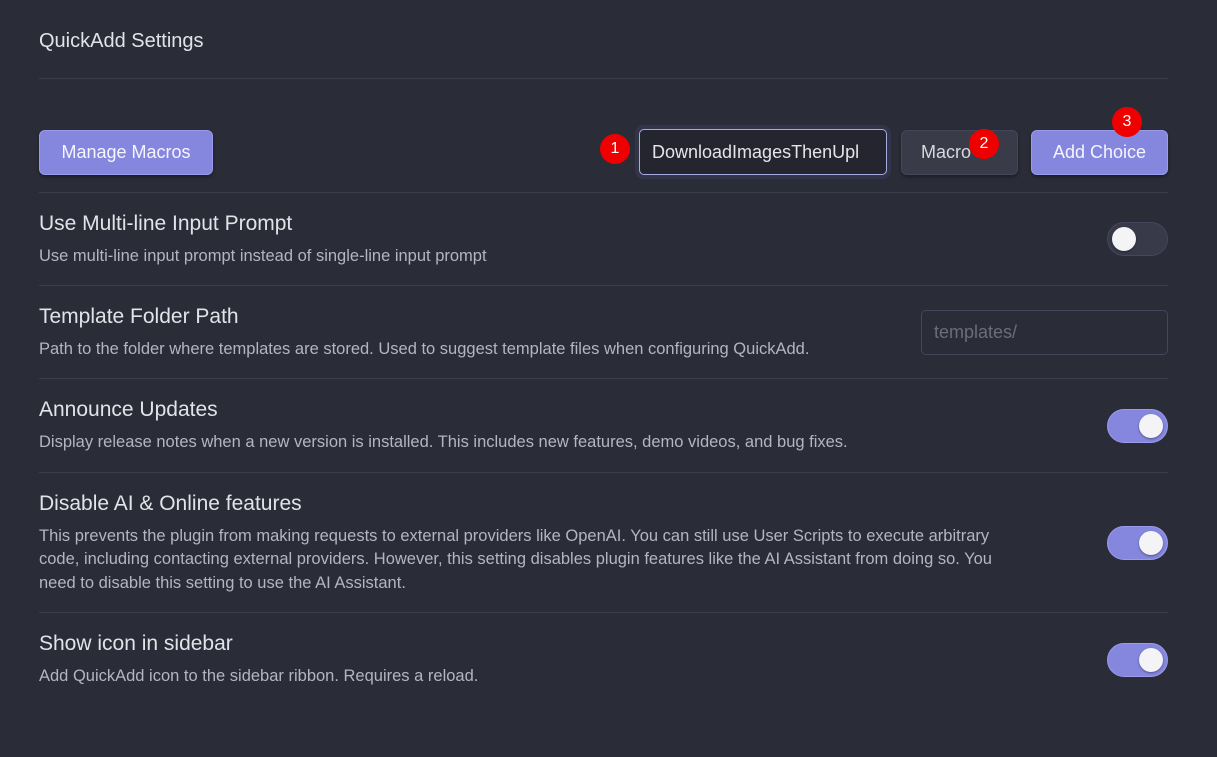 Image resolution: width=1217 pixels, height=757 pixels. I want to click on manage-macros-button: Manage Macros, so click(126, 152).